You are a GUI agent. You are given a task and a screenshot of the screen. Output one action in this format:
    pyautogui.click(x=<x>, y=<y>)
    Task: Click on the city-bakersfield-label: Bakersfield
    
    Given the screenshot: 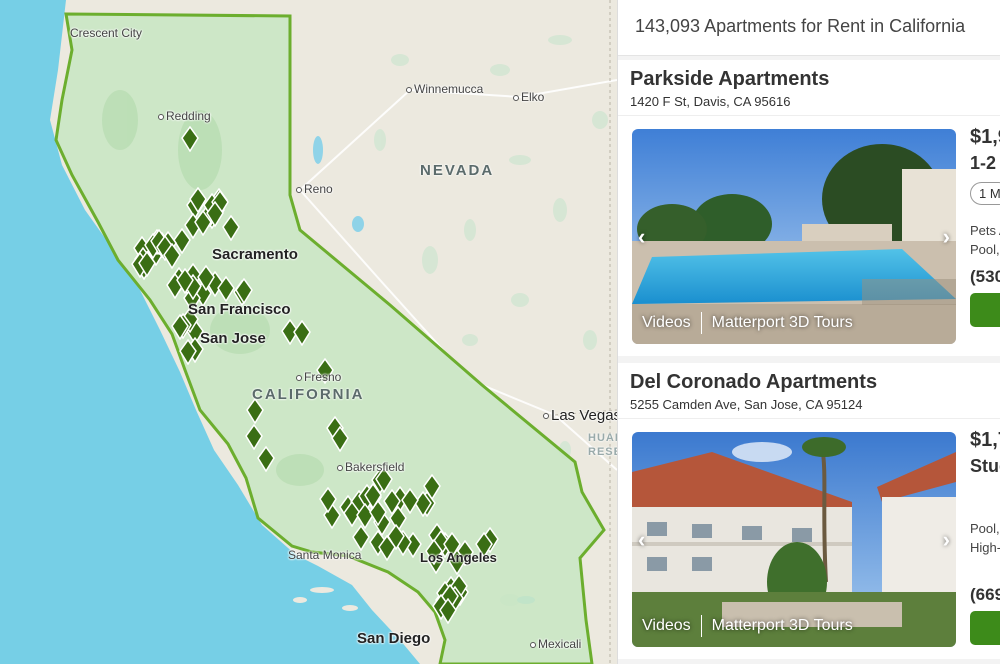 What is the action you would take?
    pyautogui.click(x=375, y=467)
    